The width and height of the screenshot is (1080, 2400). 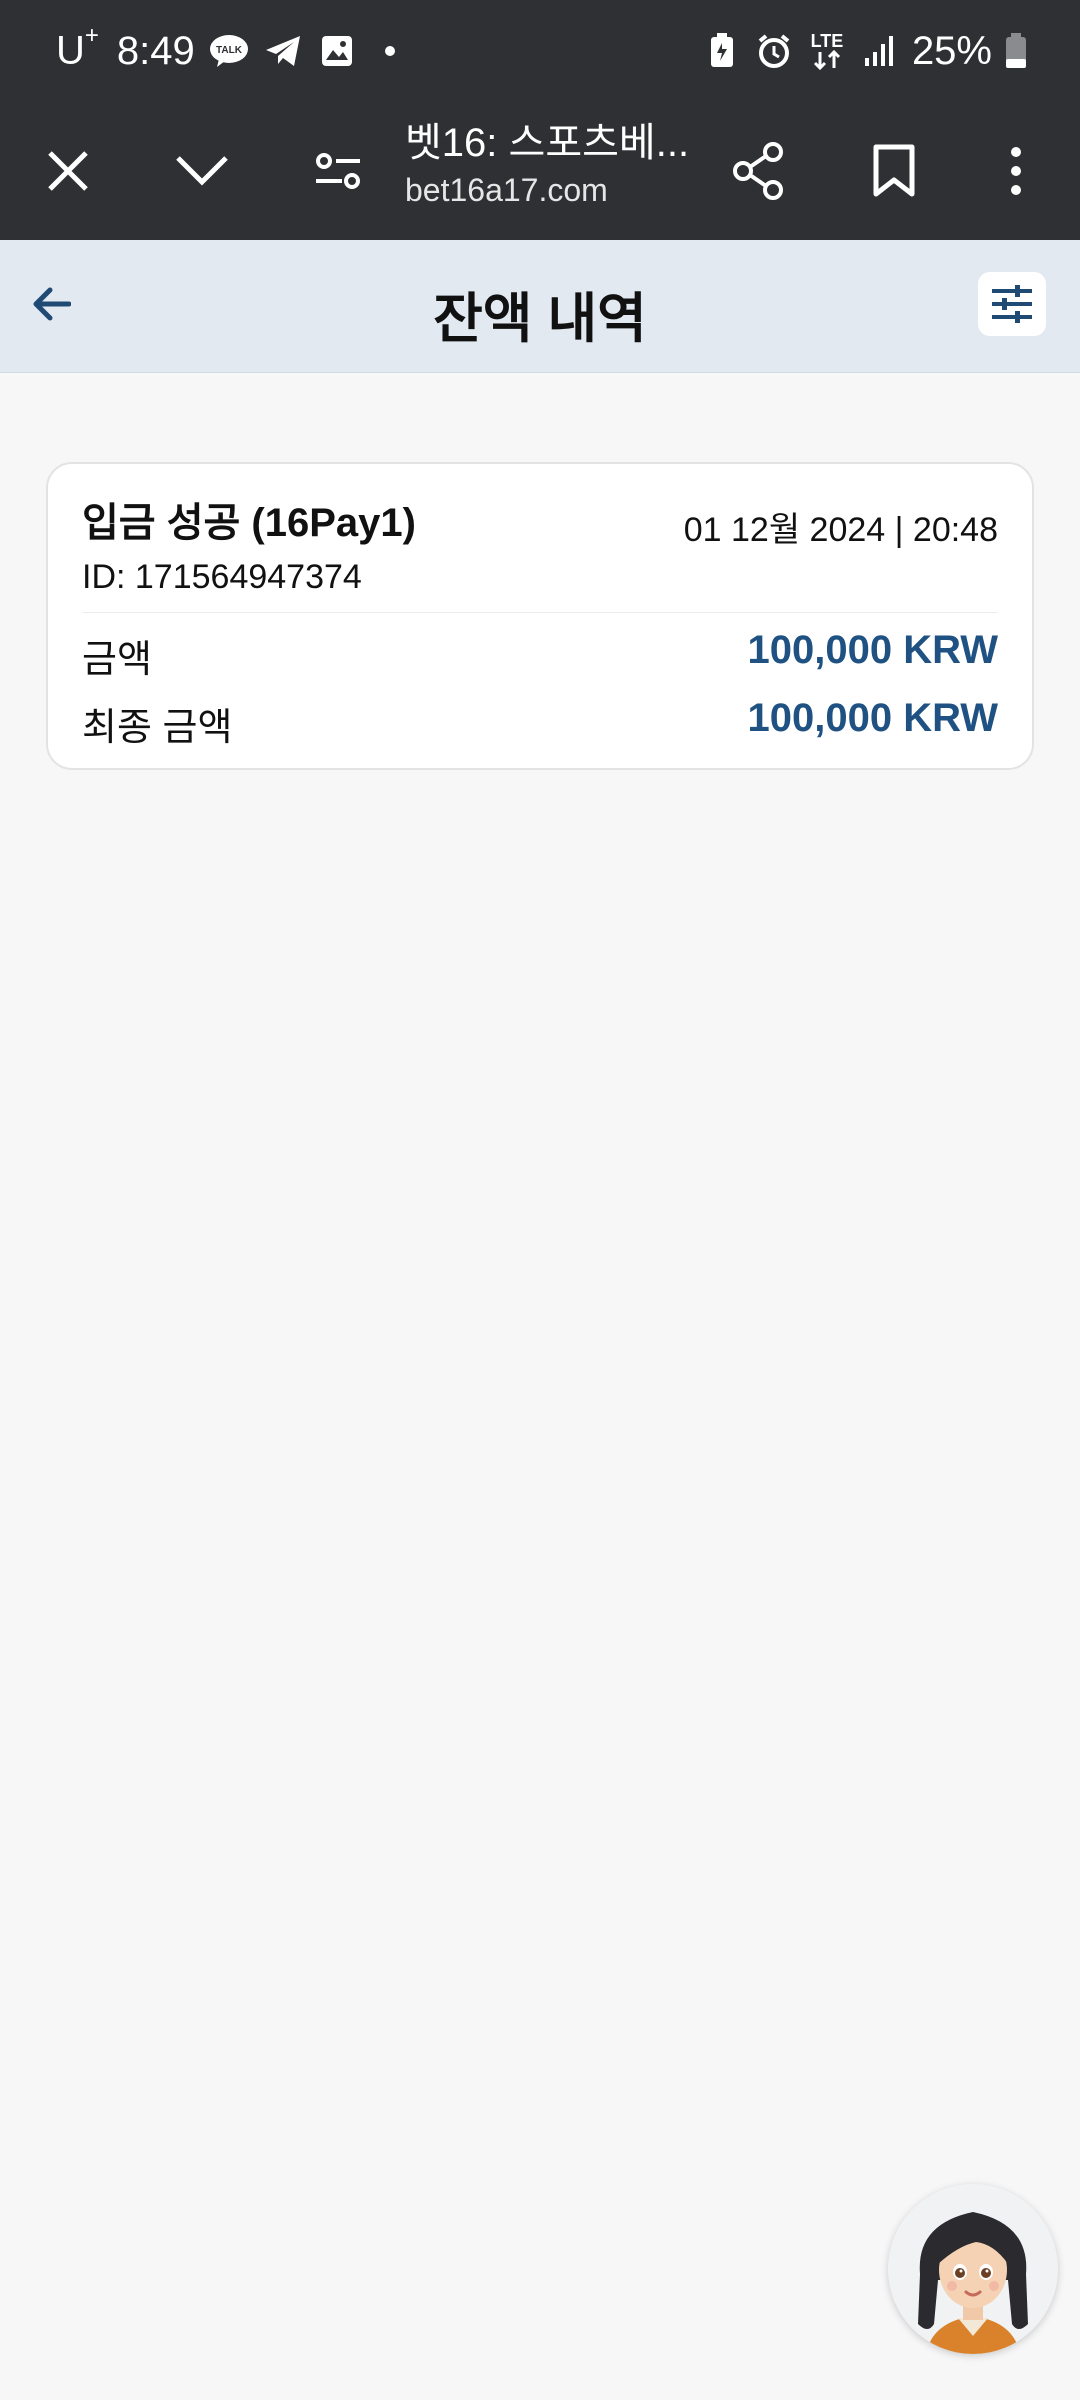 I want to click on tune-icon, so click(x=338, y=171).